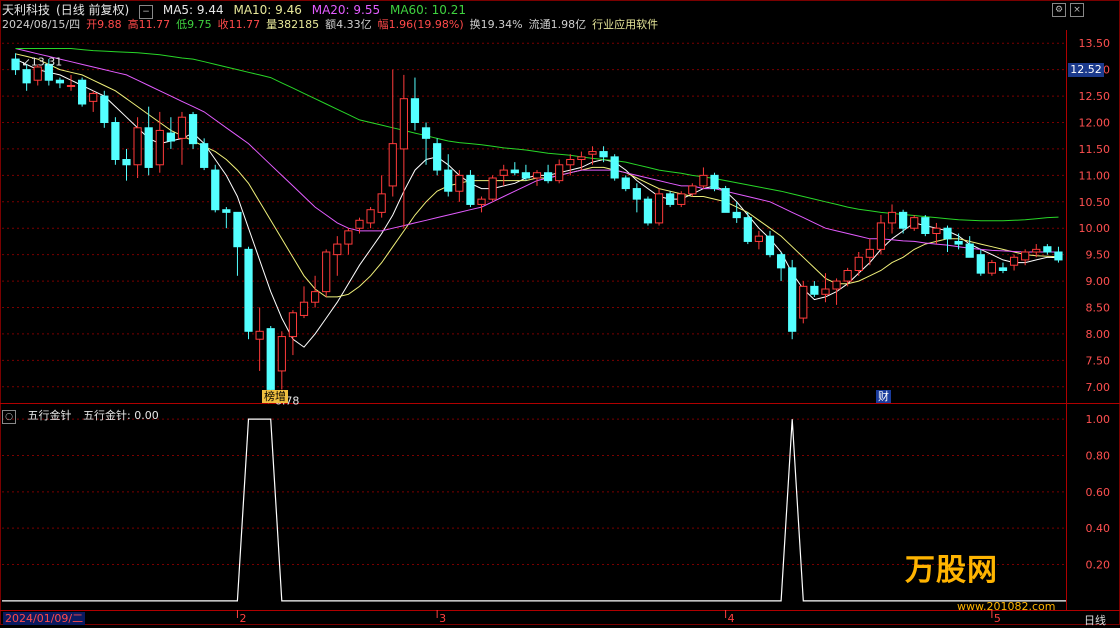 This screenshot has width=1120, height=628. Describe the element at coordinates (951, 570) in the screenshot. I see `watermark-logo: 万股网` at that location.